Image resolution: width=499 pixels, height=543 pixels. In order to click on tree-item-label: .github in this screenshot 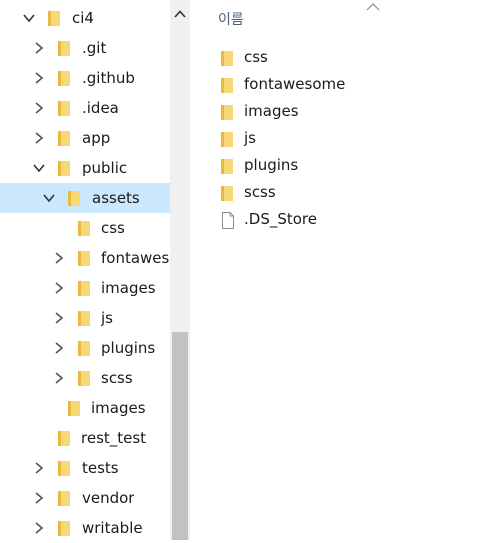, I will do `click(108, 78)`.